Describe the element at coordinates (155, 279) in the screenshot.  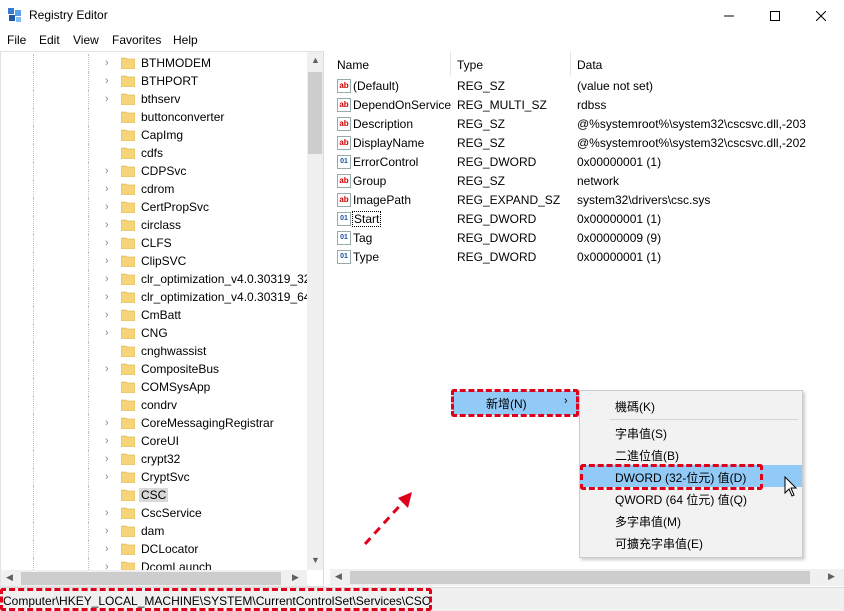
I see `tree-item: › clr_optimization_v4.0.30319_32` at that location.